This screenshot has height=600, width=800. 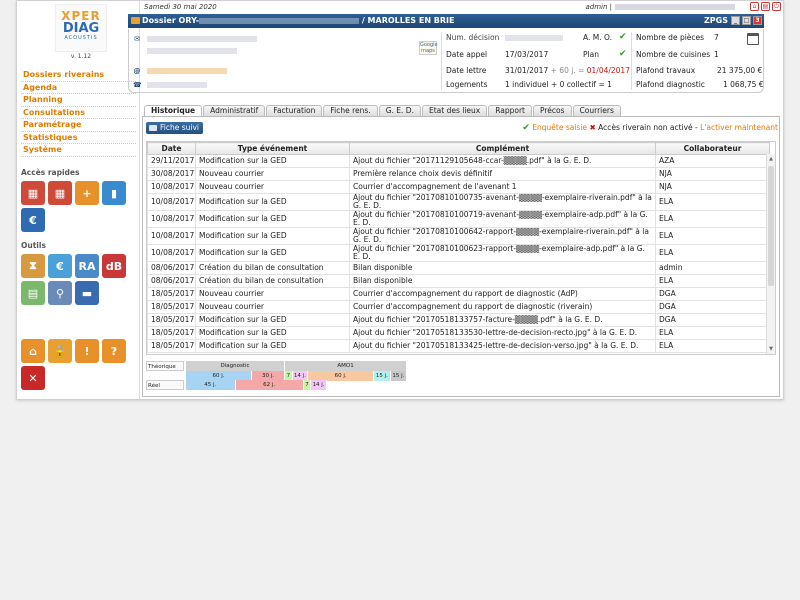 What do you see at coordinates (114, 193) in the screenshot?
I see `bar-chart-icon: ▮` at bounding box center [114, 193].